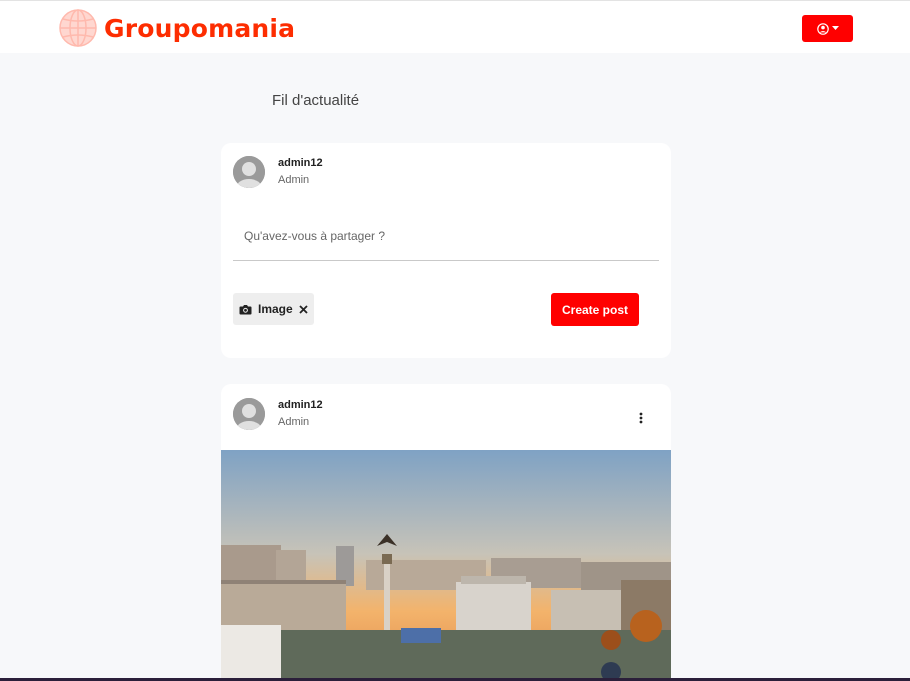 This screenshot has height=681, width=910. Describe the element at coordinates (595, 309) in the screenshot. I see `create-post-button: Create post` at that location.